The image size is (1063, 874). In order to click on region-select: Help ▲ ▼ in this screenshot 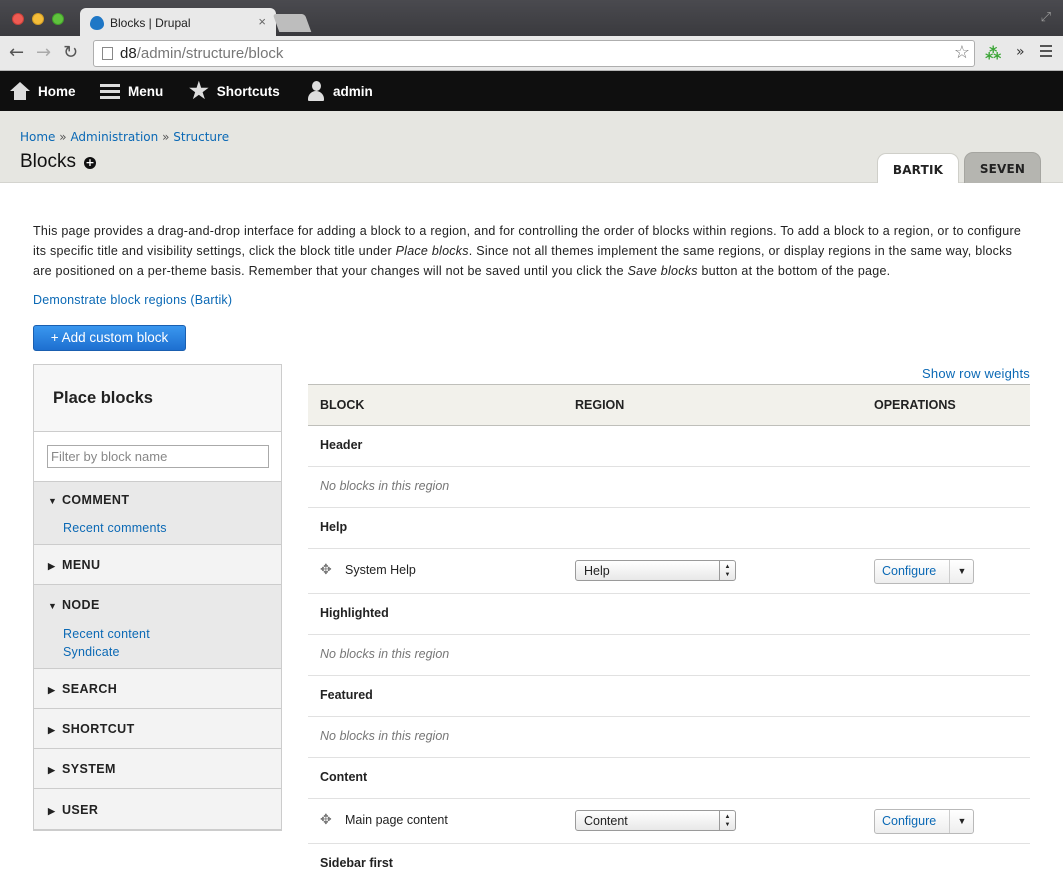, I will do `click(655, 570)`.